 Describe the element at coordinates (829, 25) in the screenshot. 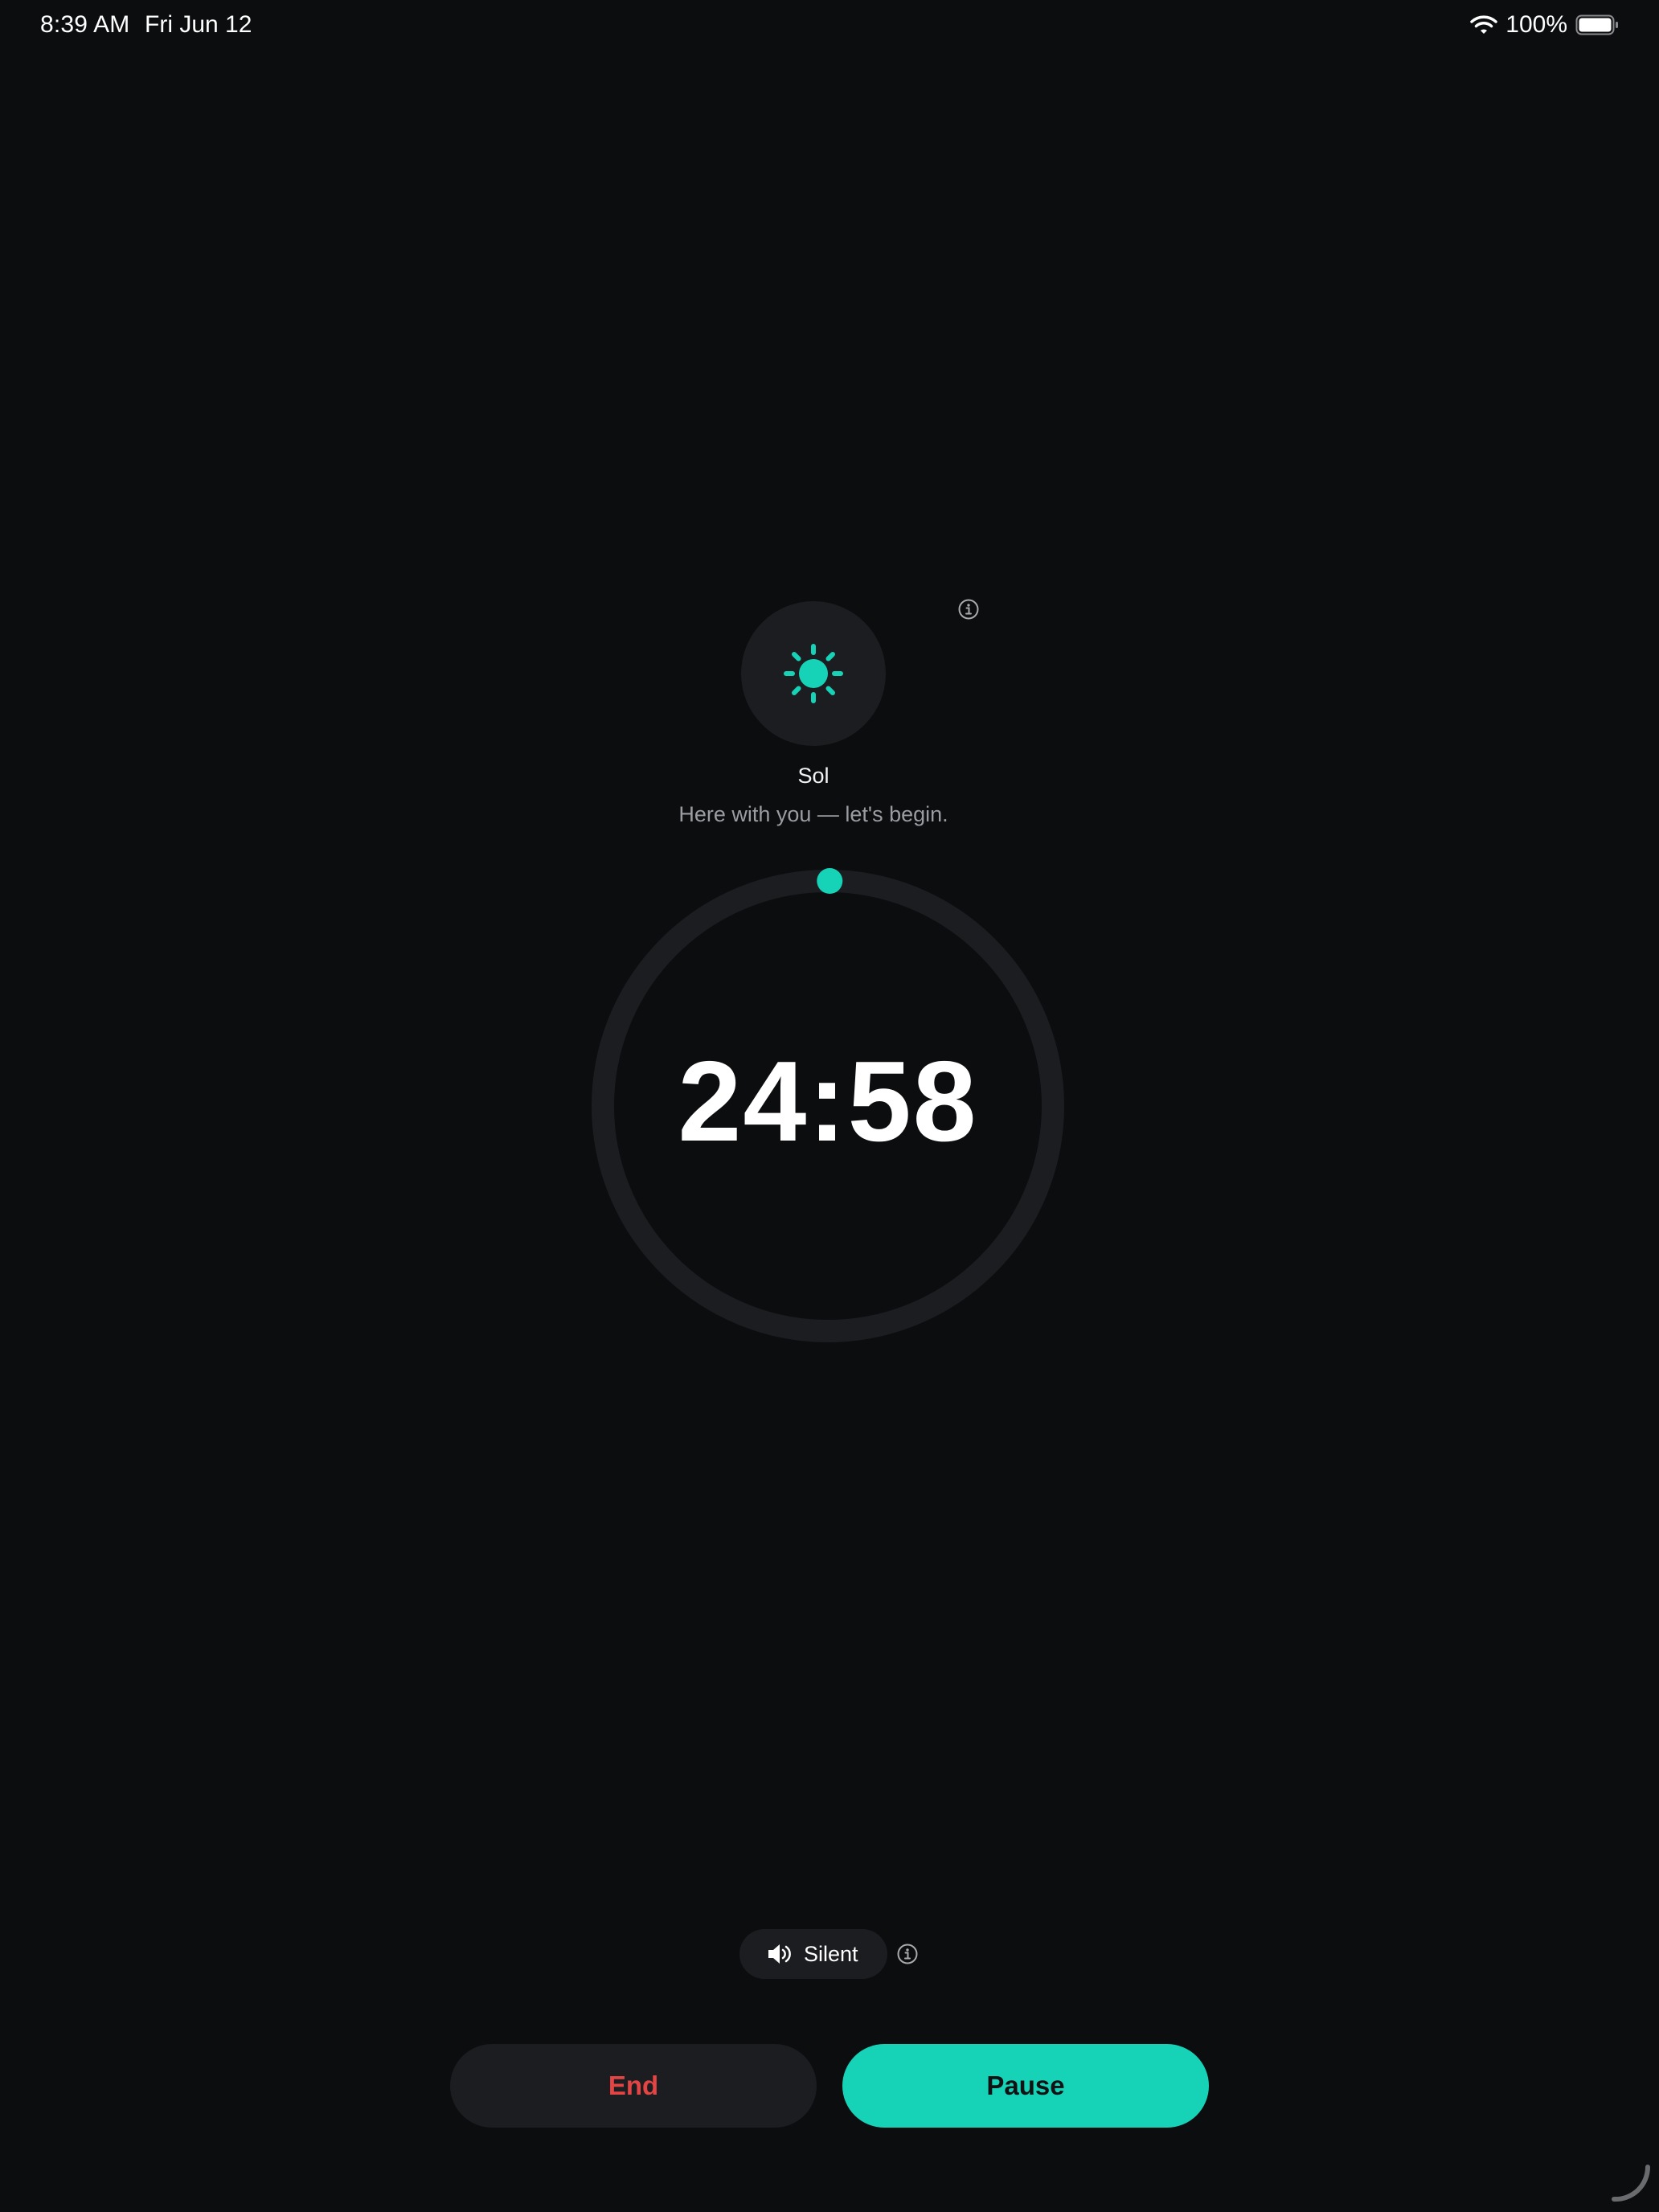

I see `status-bar: 8:39 AM Fri Jun 12 100%` at that location.